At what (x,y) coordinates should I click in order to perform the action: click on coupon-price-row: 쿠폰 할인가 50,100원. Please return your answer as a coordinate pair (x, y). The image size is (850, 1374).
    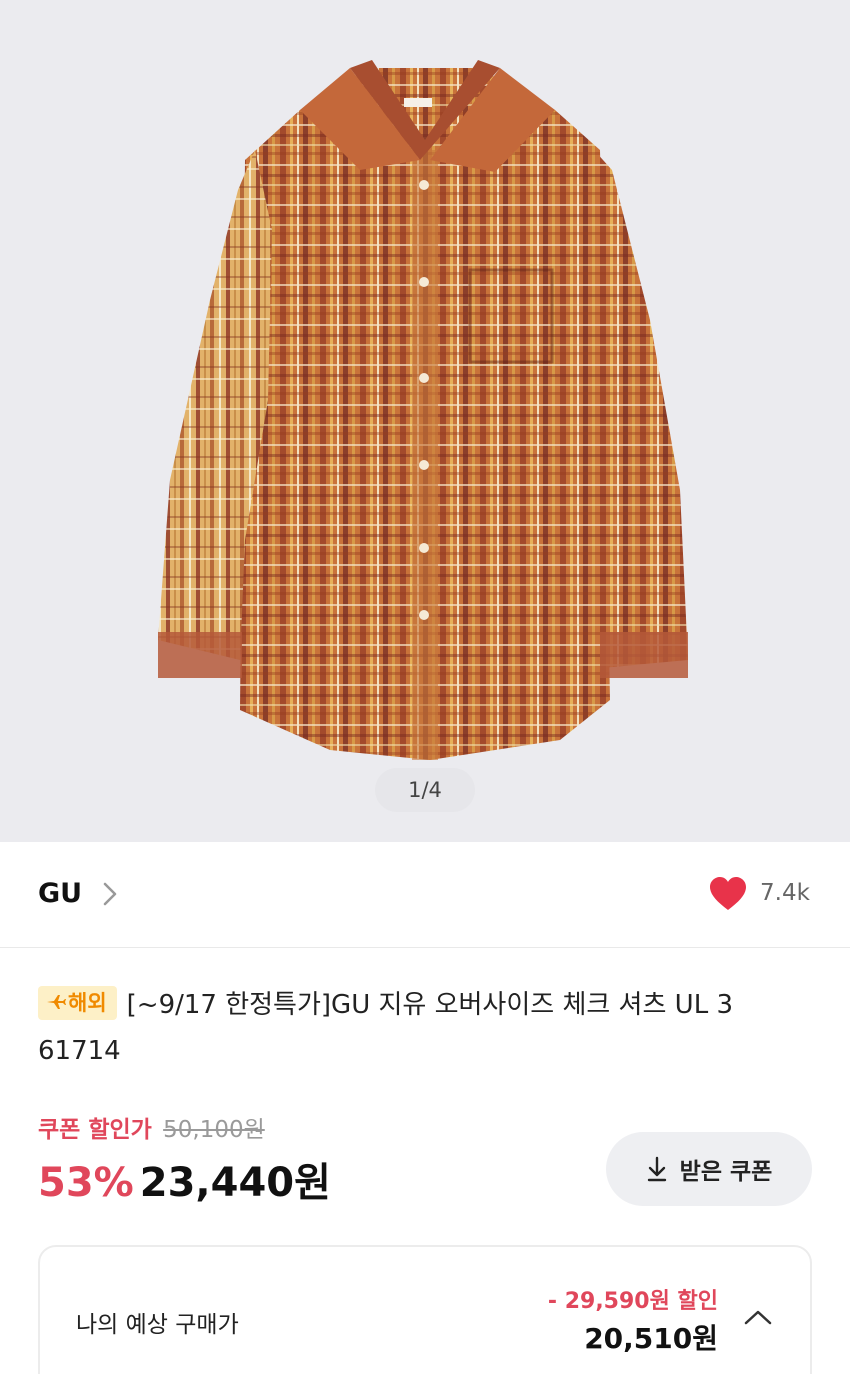
    Looking at the image, I should click on (151, 1127).